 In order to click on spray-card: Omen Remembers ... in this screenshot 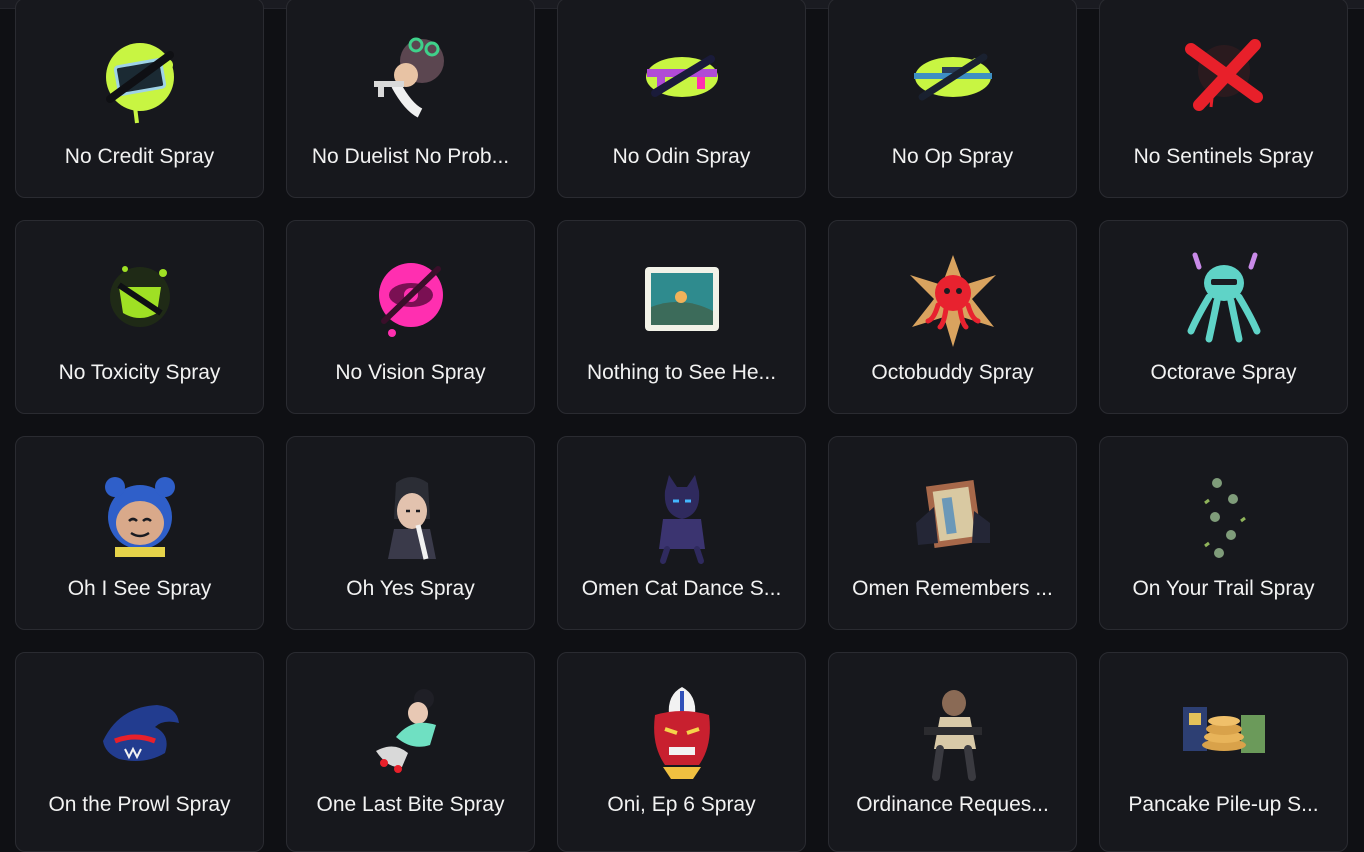, I will do `click(952, 533)`.